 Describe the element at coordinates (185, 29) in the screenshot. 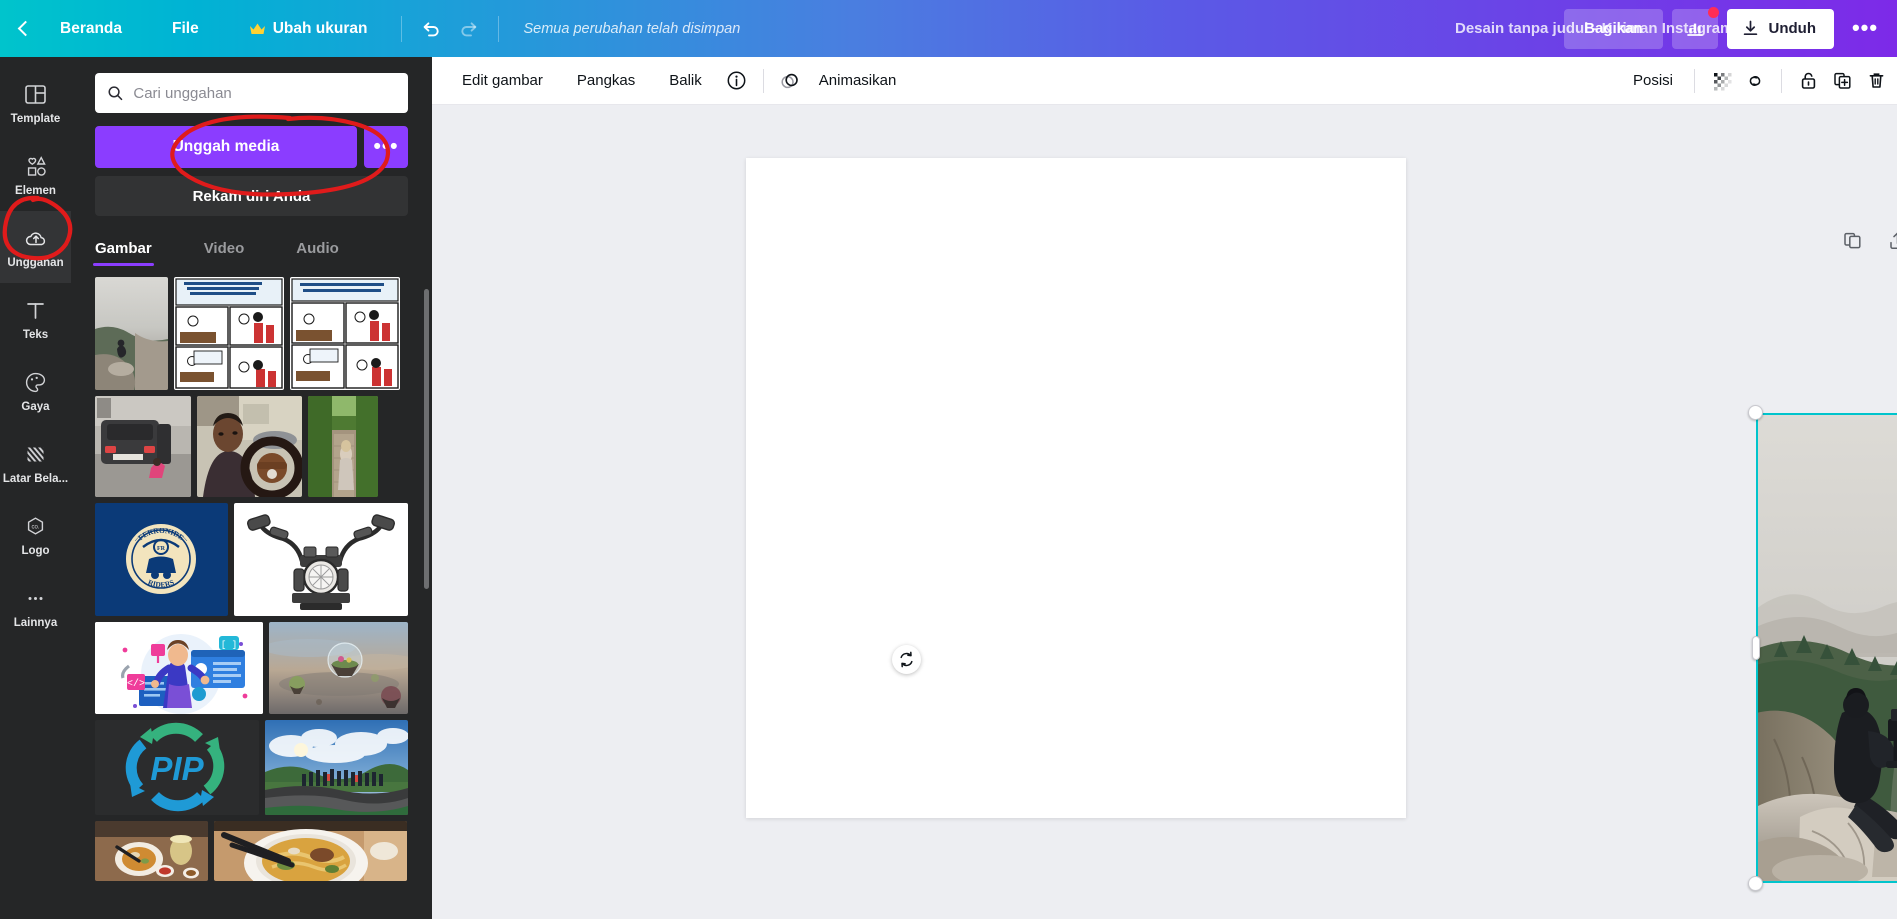

I see `file-menu-button: File` at that location.